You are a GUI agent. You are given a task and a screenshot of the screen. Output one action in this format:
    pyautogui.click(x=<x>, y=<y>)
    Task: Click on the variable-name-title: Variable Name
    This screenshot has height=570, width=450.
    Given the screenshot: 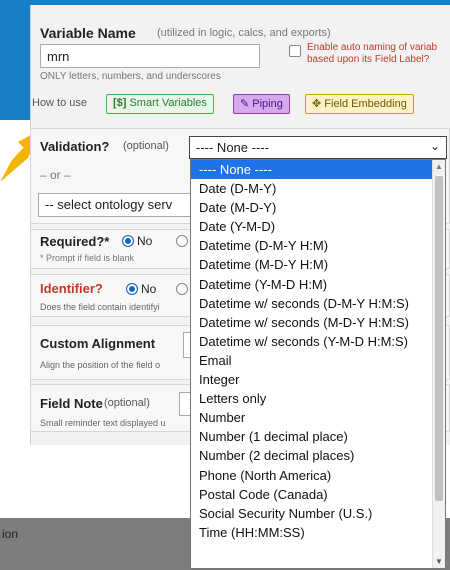 What is the action you would take?
    pyautogui.click(x=88, y=33)
    